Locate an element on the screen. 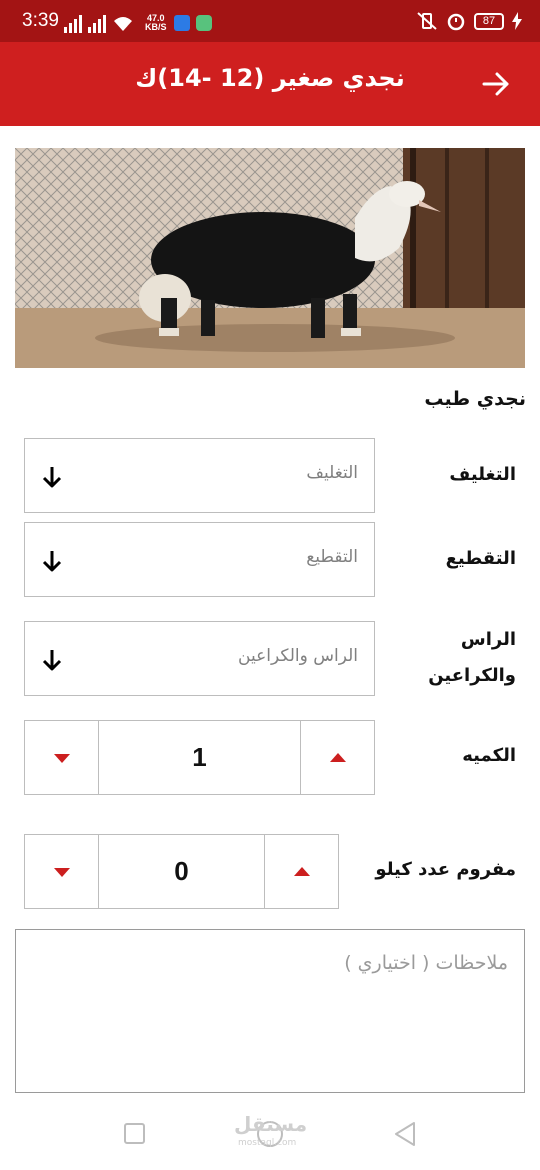  wifi-icon is located at coordinates (123, 24).